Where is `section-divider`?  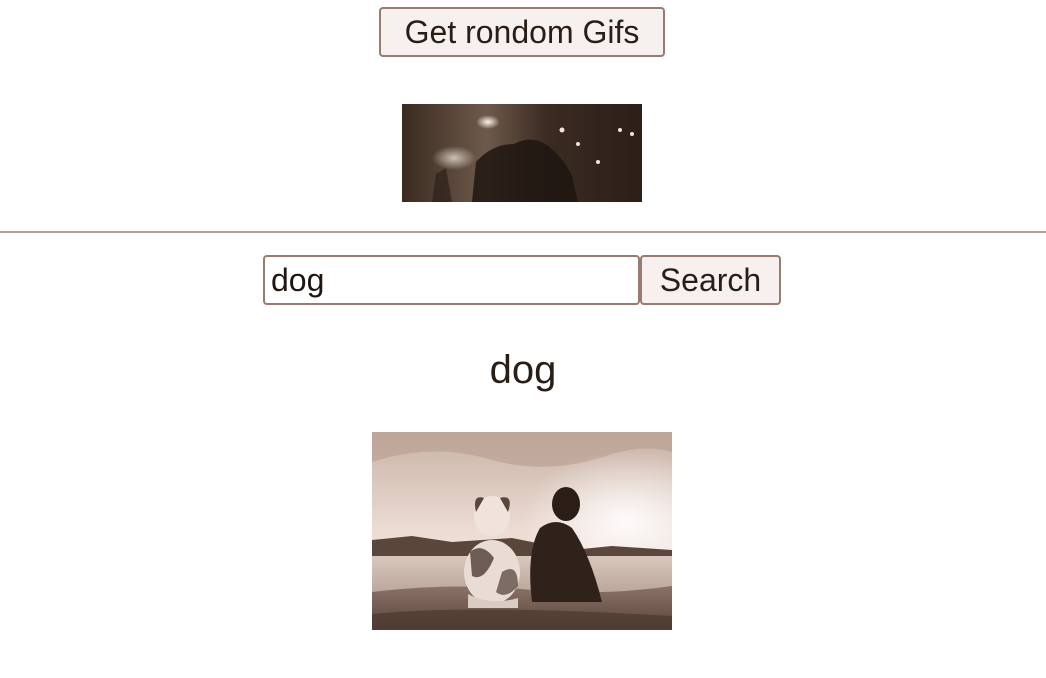 section-divider is located at coordinates (523, 232).